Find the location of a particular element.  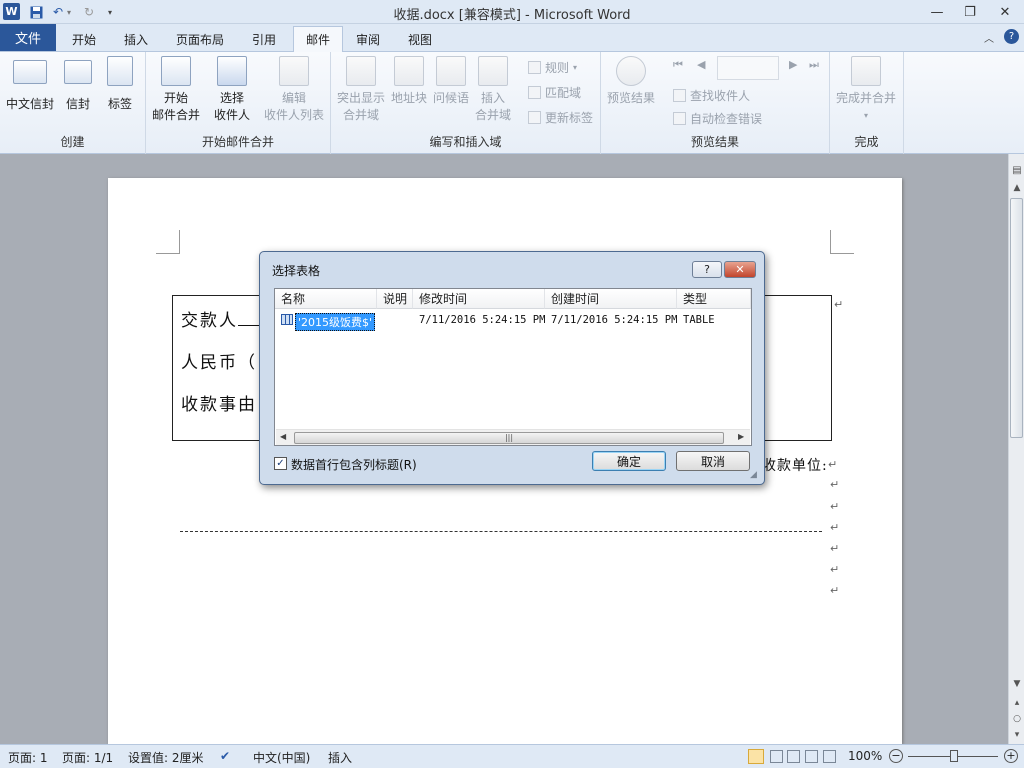

first-record-icon: ⏮ is located at coordinates (678, 65).